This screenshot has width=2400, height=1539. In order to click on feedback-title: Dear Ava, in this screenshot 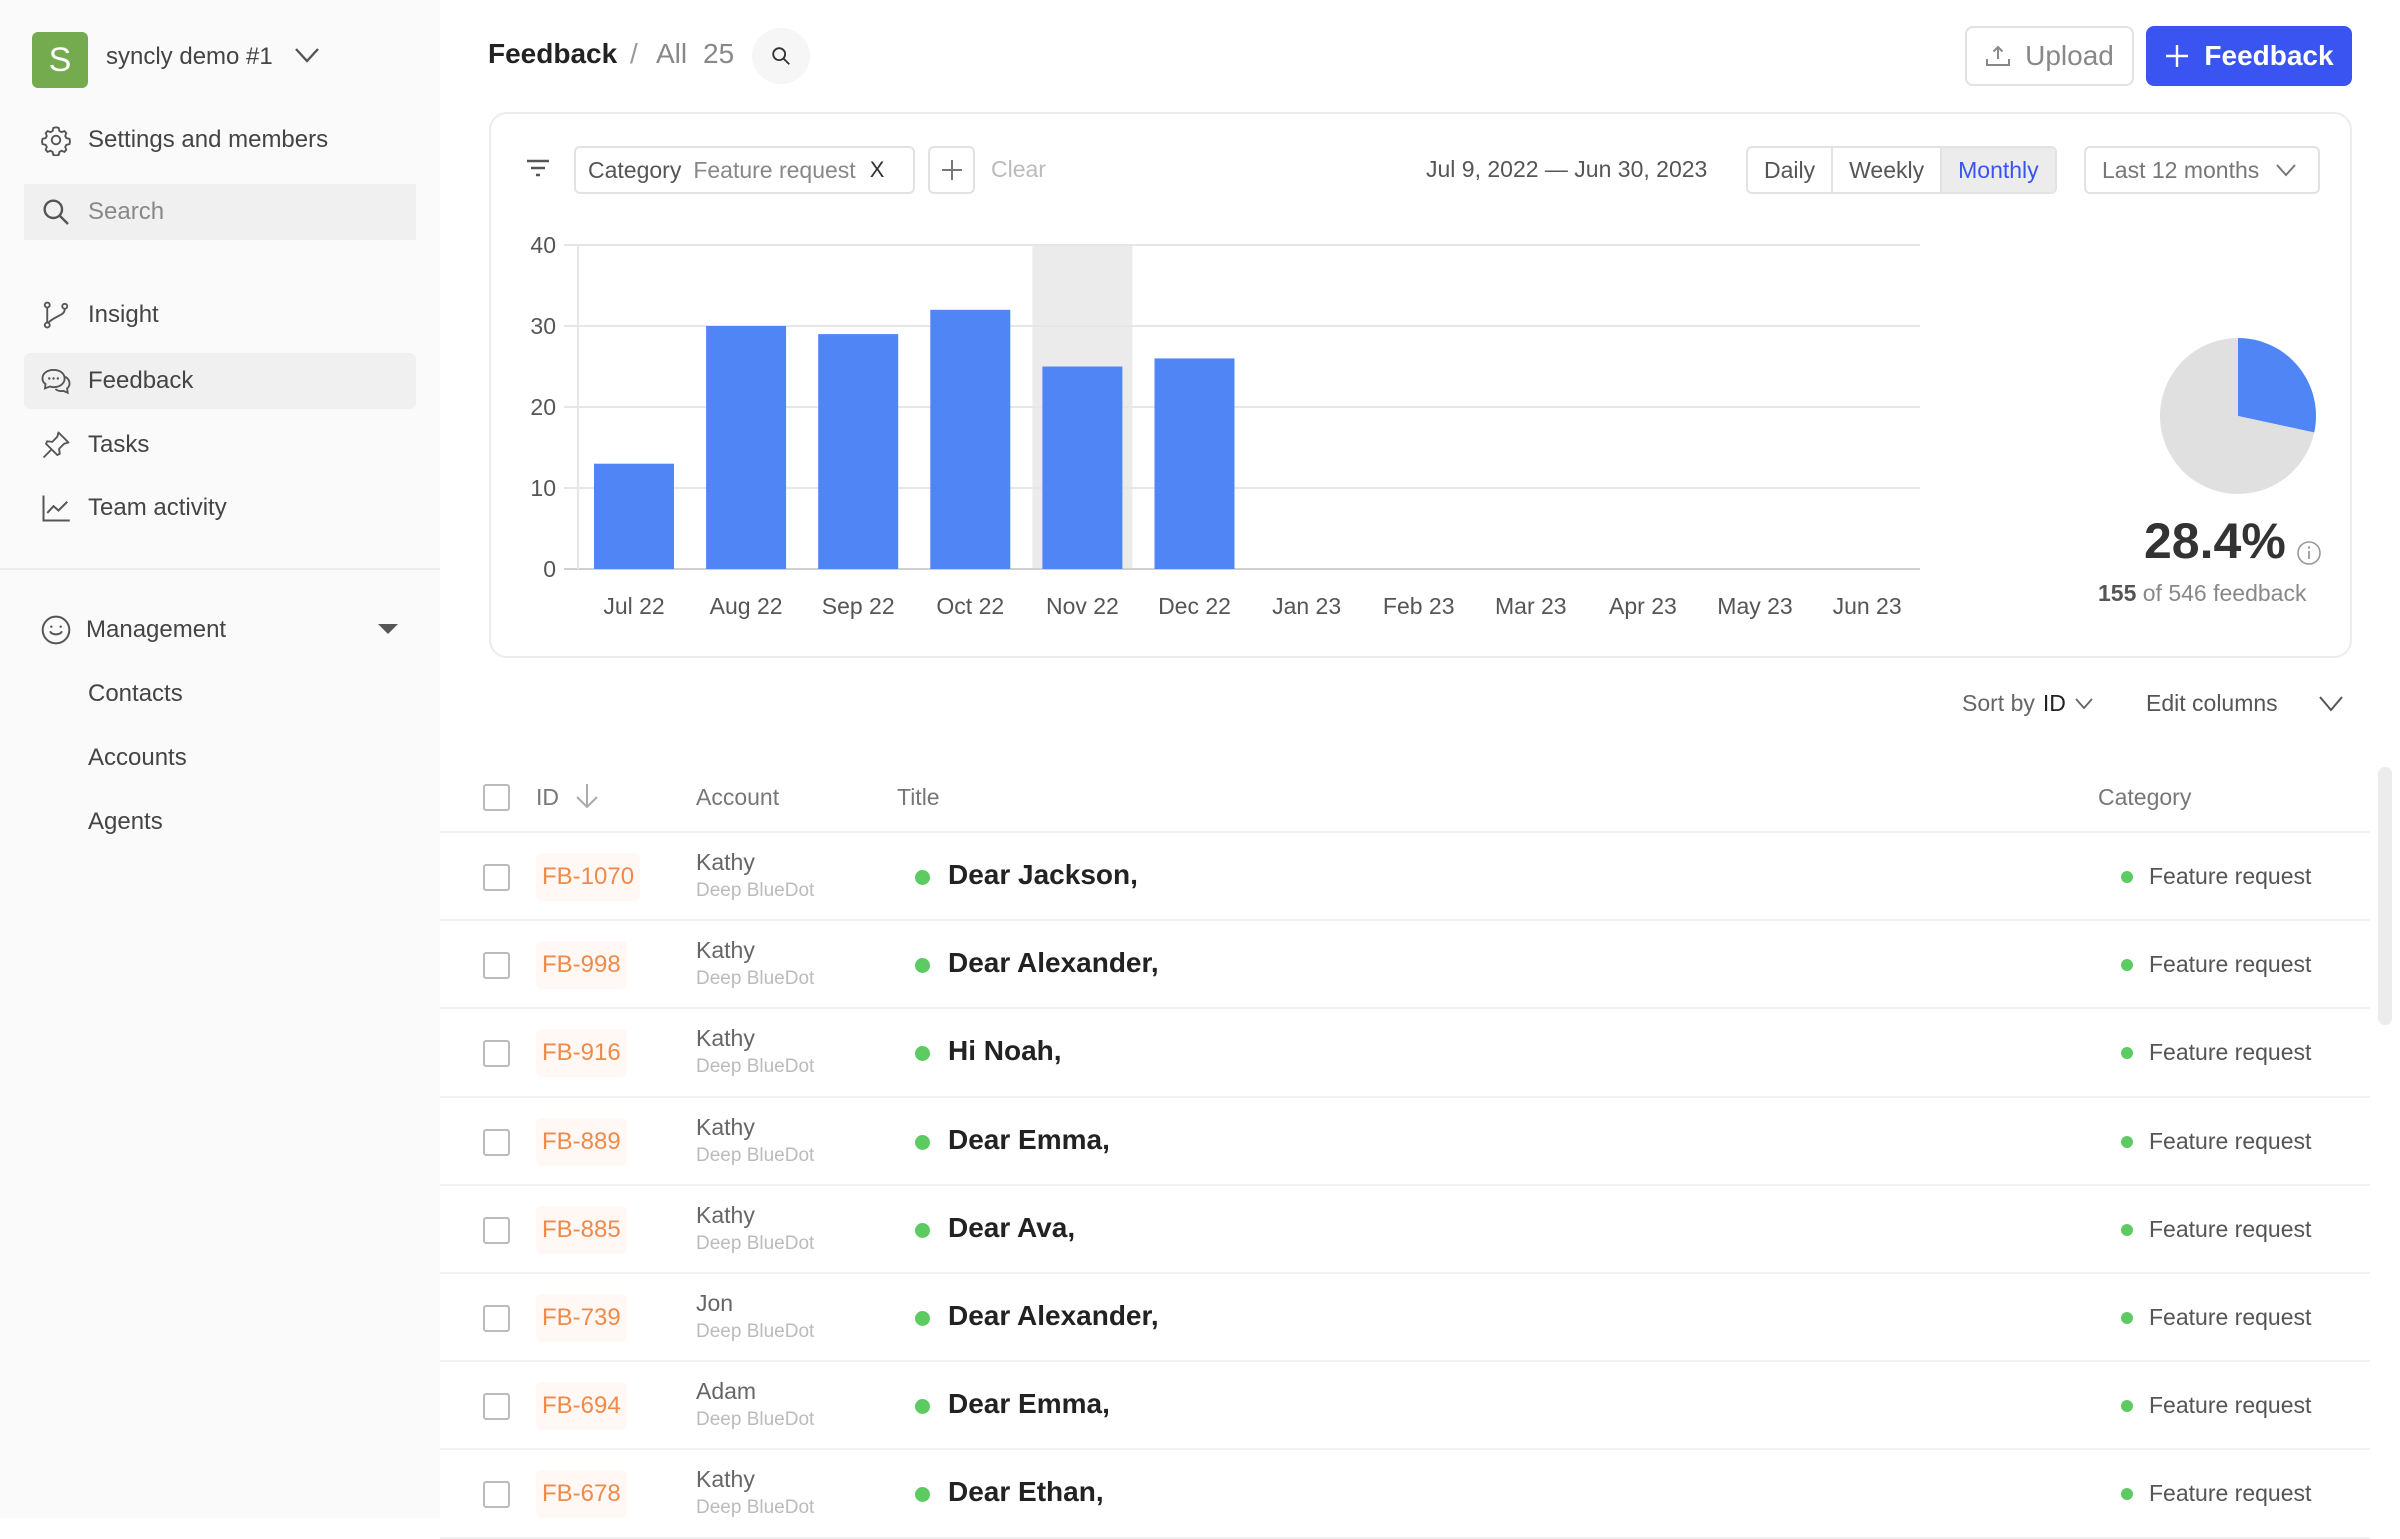, I will do `click(1011, 1228)`.